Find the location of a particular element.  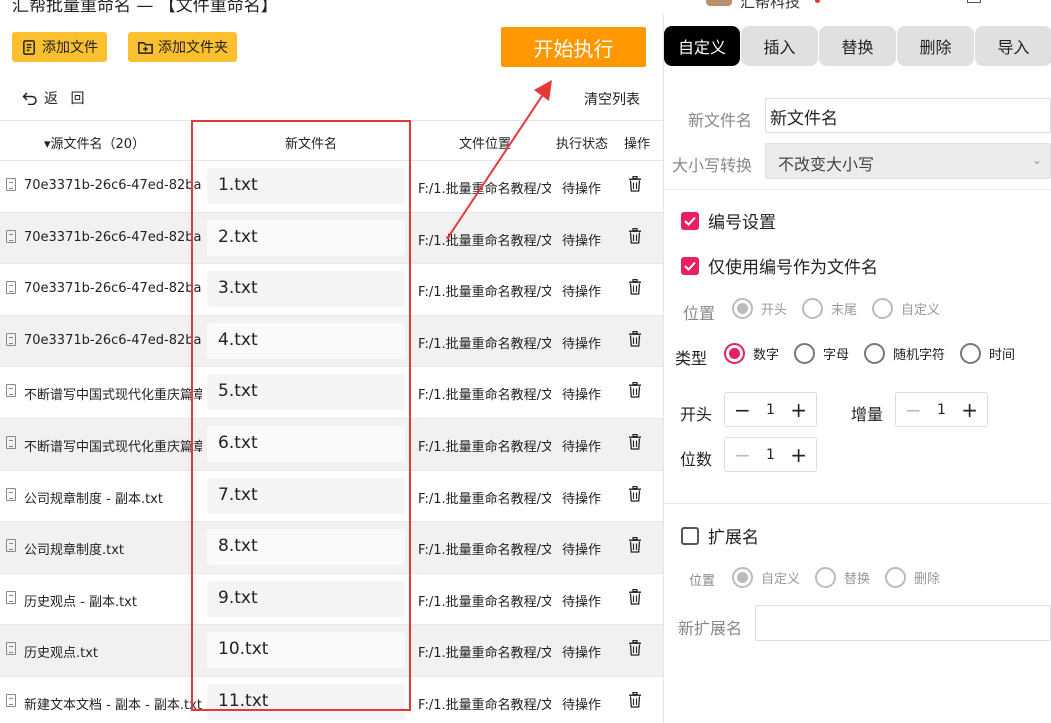

add-file-button: 添加文件 is located at coordinates (59, 47).